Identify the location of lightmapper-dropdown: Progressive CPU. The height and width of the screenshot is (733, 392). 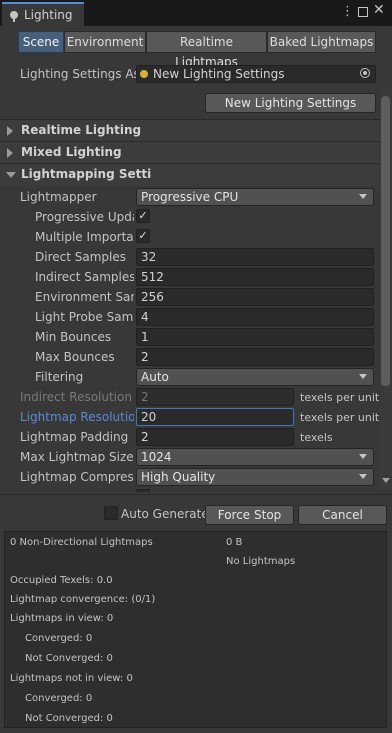
(255, 197).